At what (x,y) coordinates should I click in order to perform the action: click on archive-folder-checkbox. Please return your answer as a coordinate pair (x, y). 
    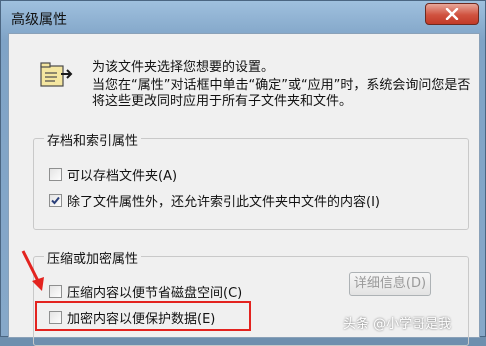
    Looking at the image, I should click on (55, 174).